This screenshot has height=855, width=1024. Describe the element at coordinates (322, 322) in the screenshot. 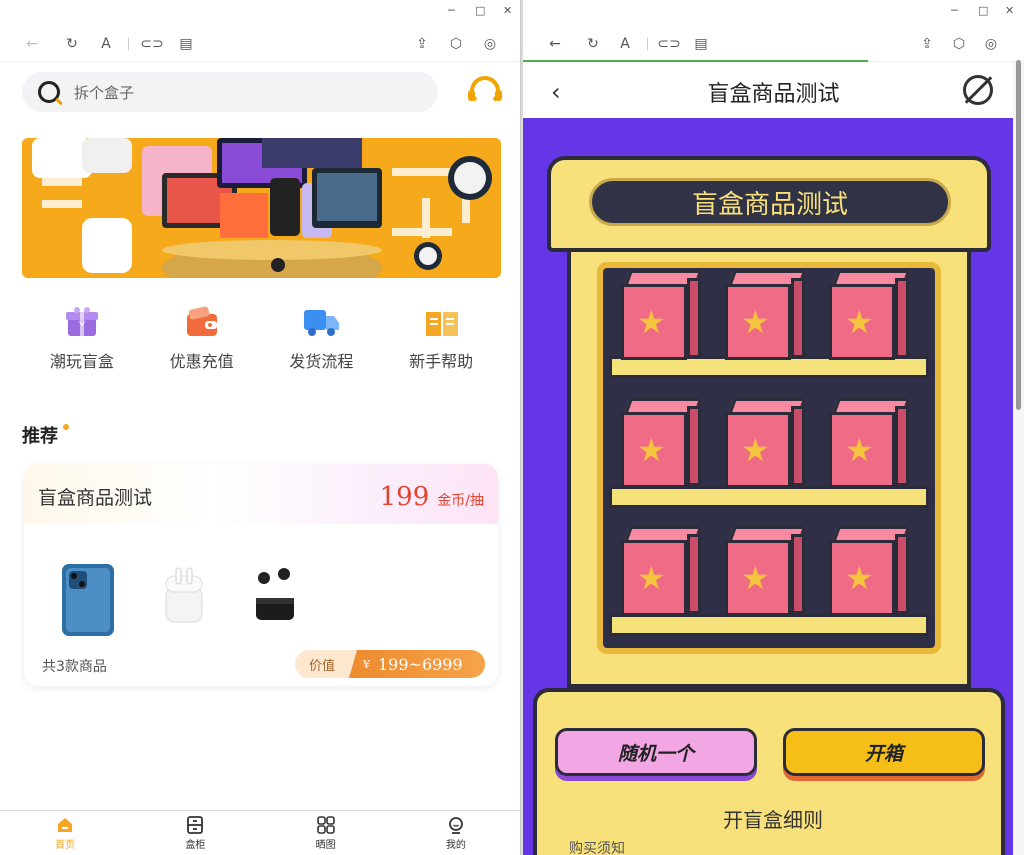

I see `delivery-truck-icon` at that location.